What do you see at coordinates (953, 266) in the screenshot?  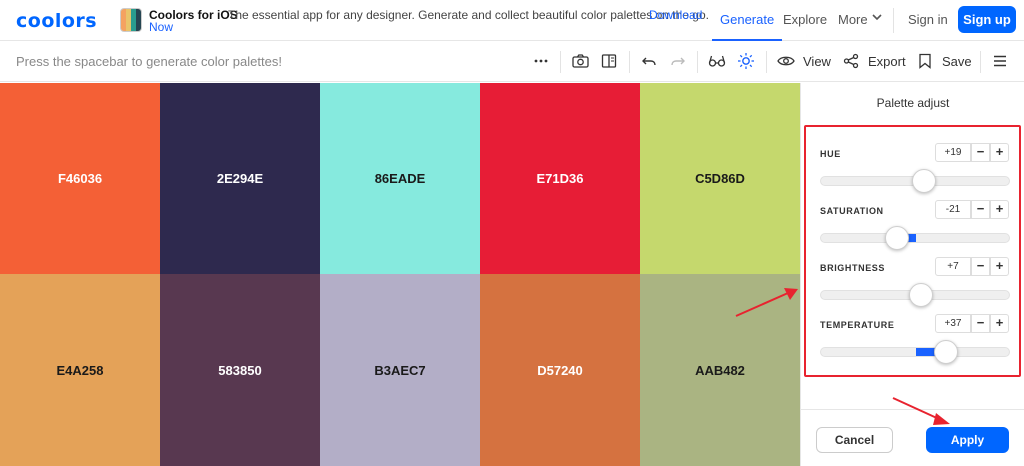 I see `brightness-value-input: +7` at bounding box center [953, 266].